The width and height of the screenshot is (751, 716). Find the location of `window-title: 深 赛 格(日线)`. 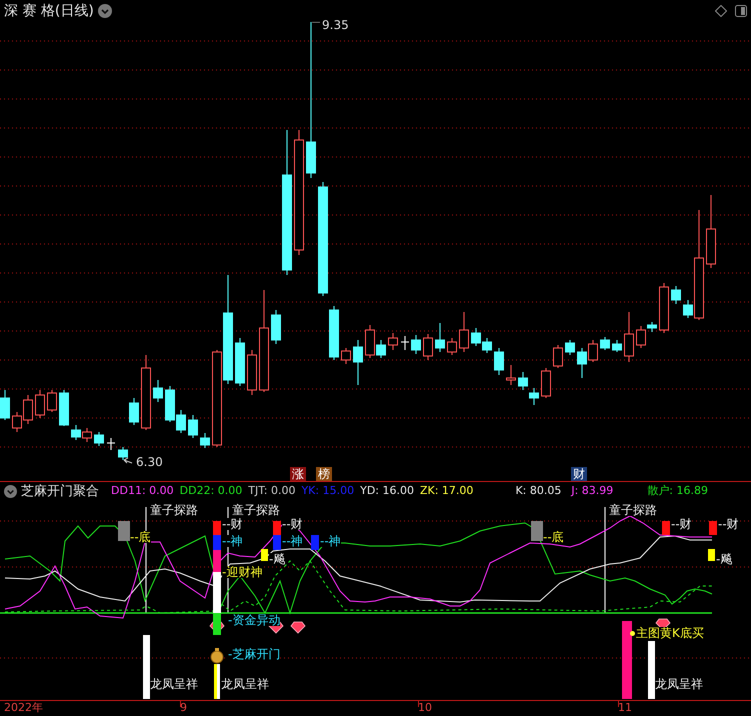

window-title: 深 赛 格(日线) is located at coordinates (49, 11).